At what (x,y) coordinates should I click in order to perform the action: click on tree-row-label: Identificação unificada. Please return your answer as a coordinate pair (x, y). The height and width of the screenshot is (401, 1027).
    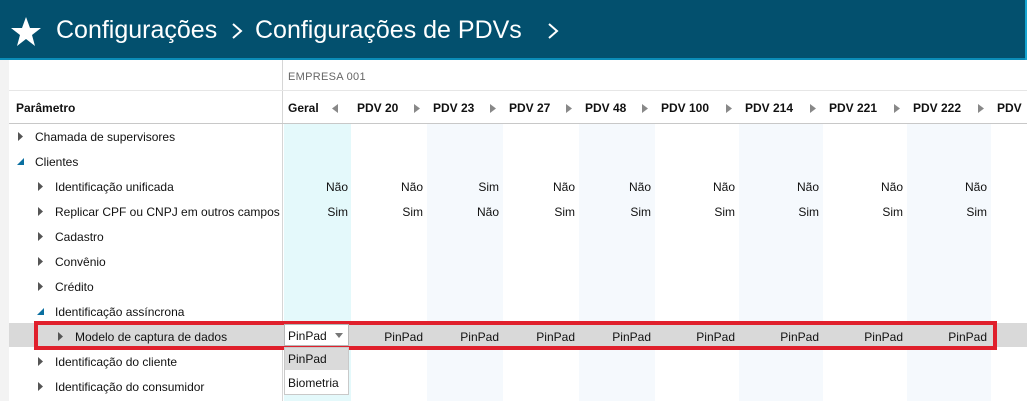
    Looking at the image, I should click on (114, 187).